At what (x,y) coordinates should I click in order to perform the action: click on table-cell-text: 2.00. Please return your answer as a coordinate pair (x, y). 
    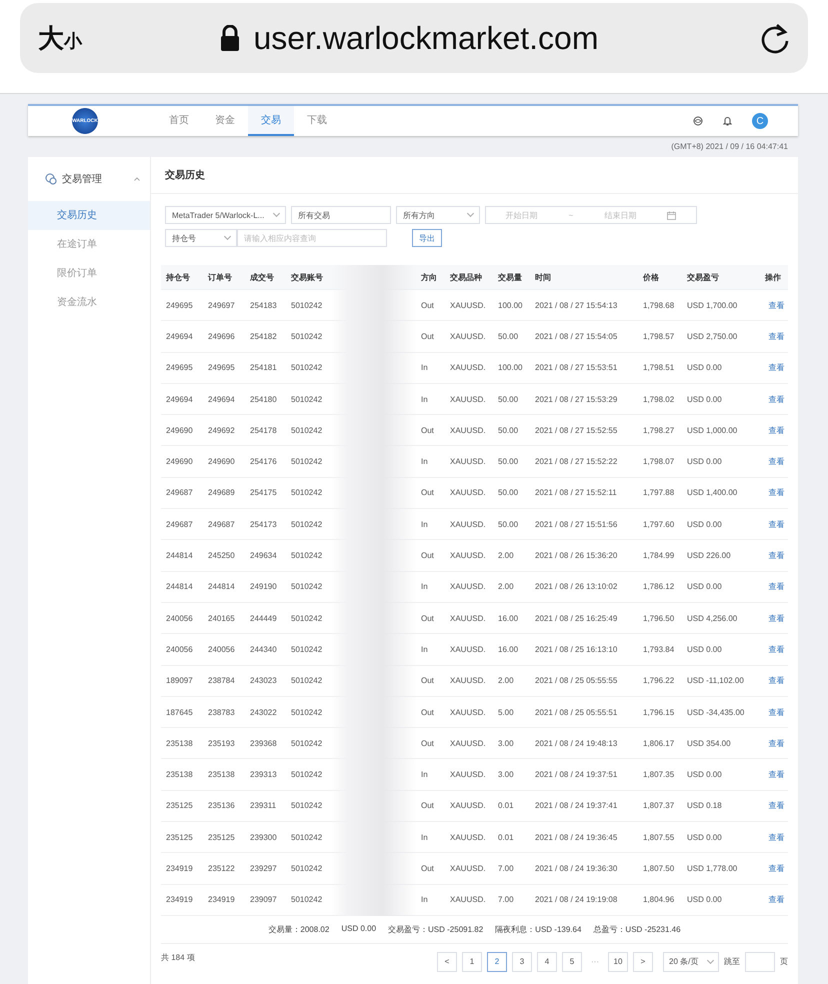
    Looking at the image, I should click on (506, 587).